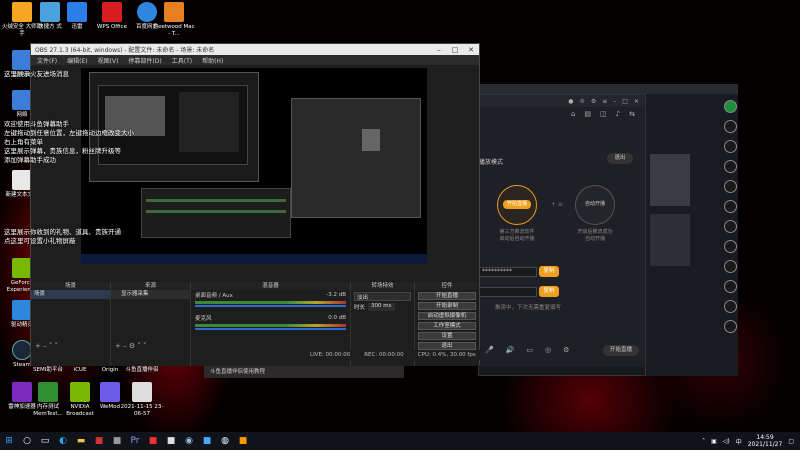 Image resolution: width=800 pixels, height=450 pixels. I want to click on circle-icon: ◎, so click(548, 350).